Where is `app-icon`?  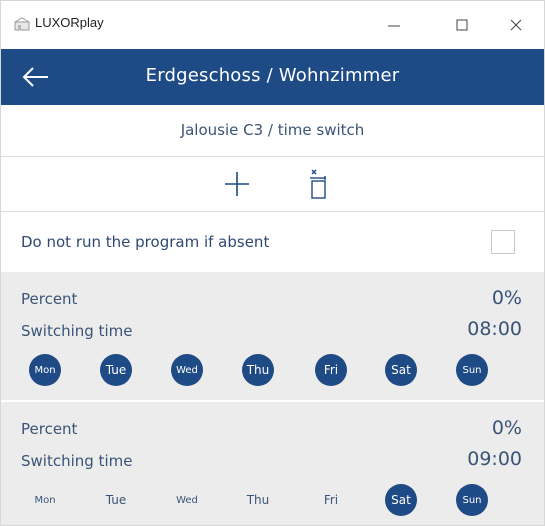 app-icon is located at coordinates (22, 24).